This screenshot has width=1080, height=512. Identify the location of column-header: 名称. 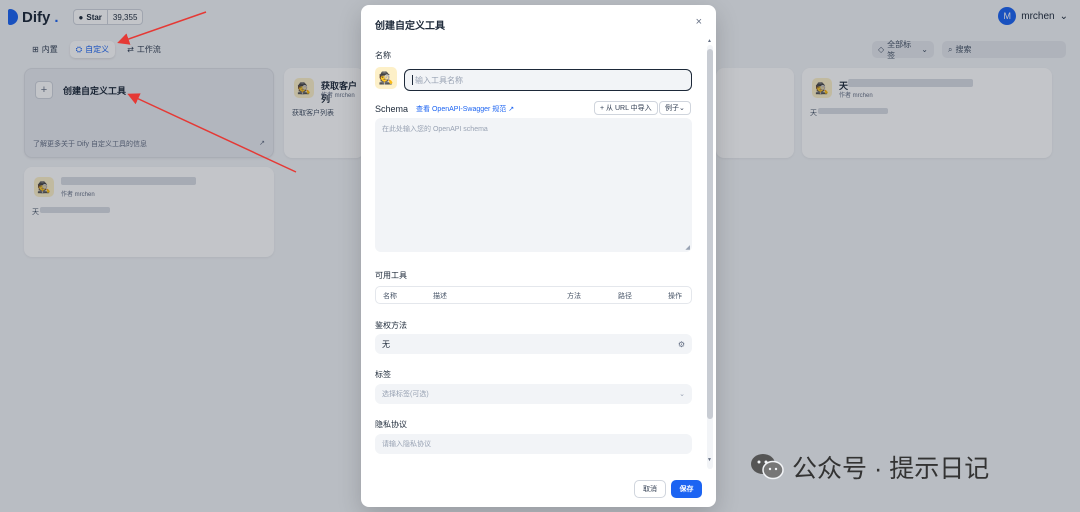
(390, 296).